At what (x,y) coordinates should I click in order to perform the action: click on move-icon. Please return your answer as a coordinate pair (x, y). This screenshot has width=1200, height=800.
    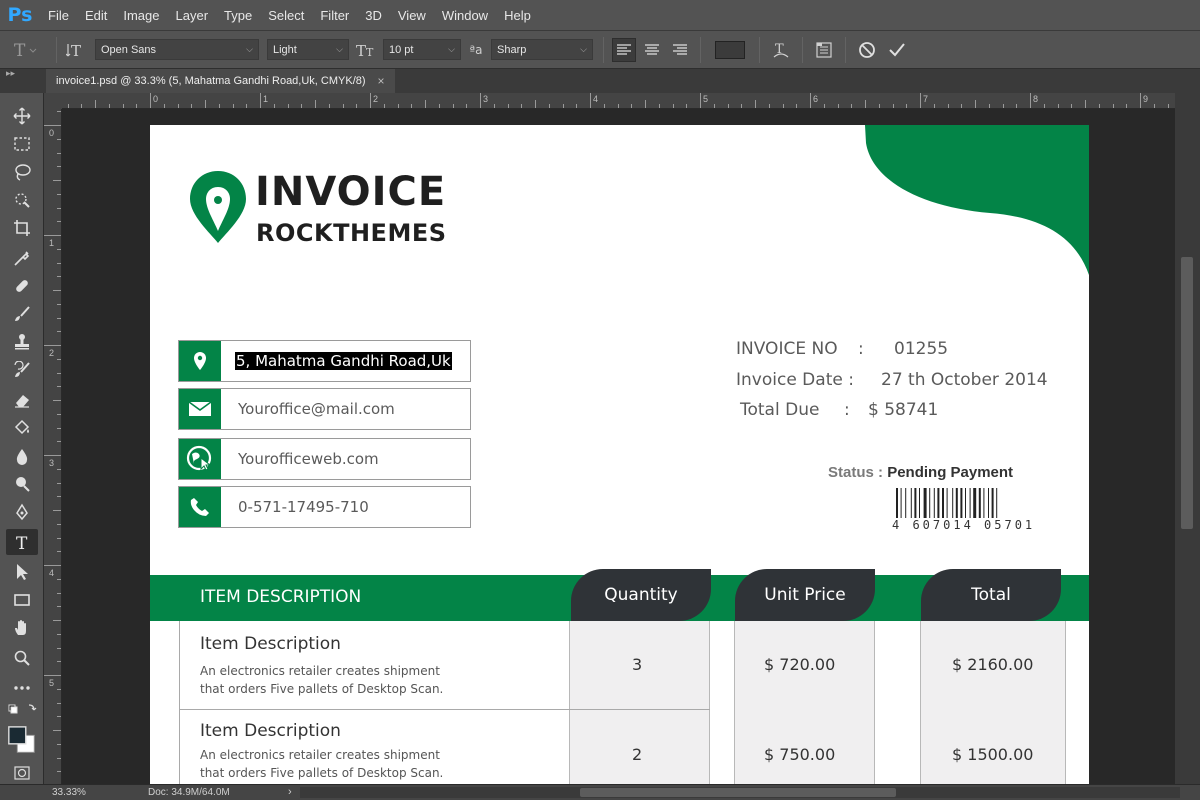
    Looking at the image, I should click on (22, 116).